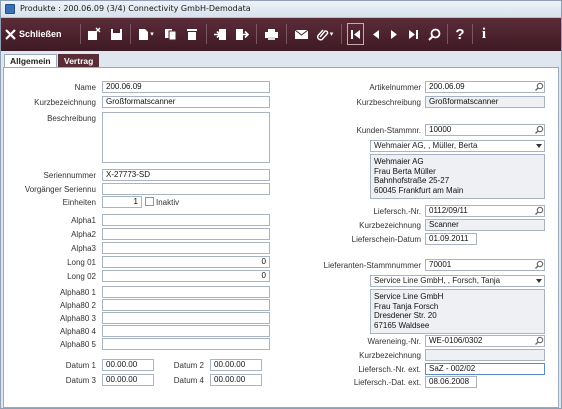  Describe the element at coordinates (186, 220) in the screenshot. I see `alpha1-field` at that location.